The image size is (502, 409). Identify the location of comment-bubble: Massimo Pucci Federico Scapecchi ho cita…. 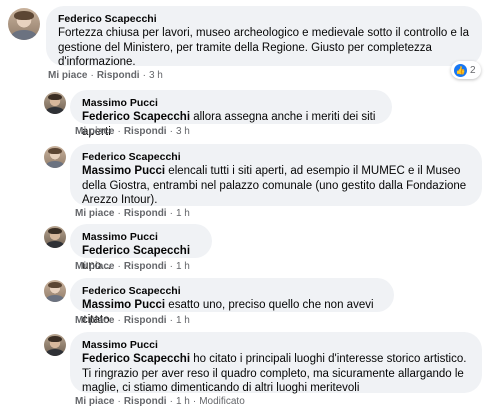
(276, 364).